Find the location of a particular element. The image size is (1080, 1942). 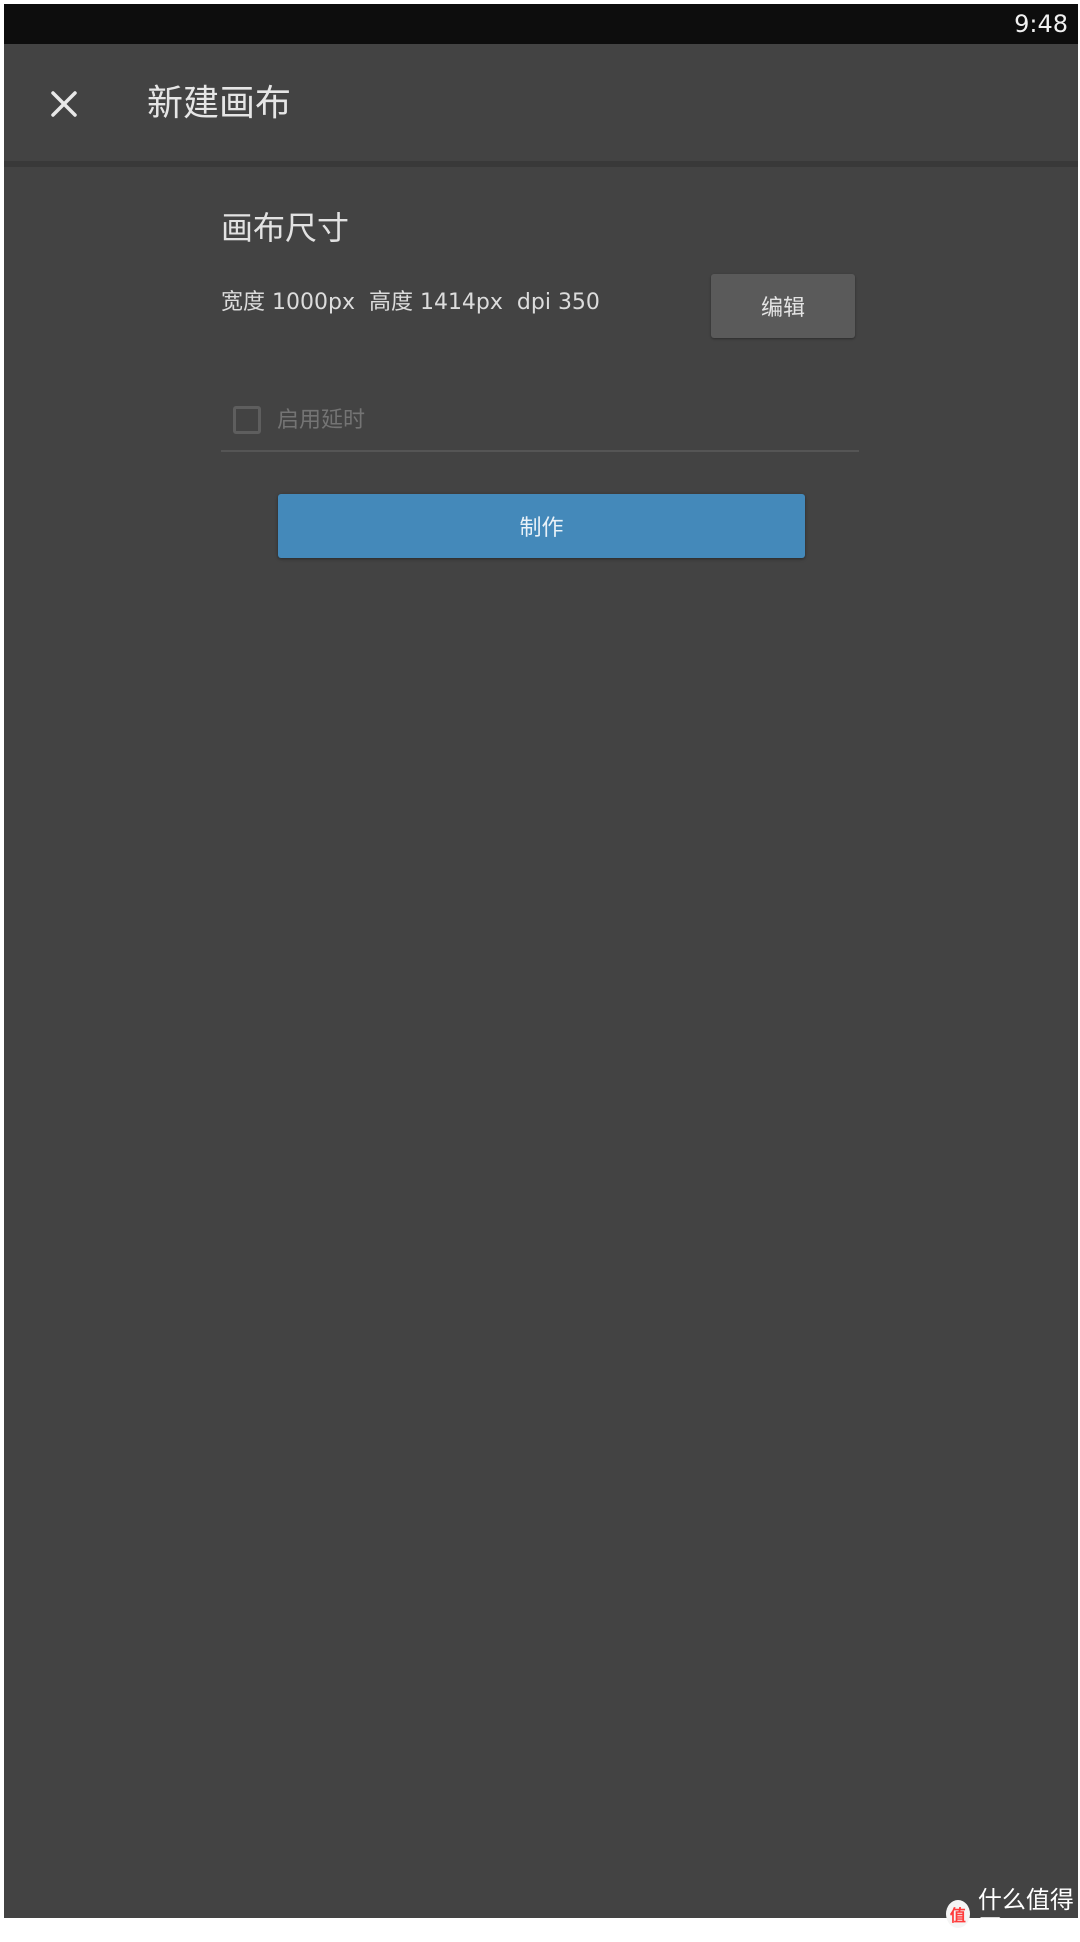

watermark-logo: 值 is located at coordinates (958, 1914).